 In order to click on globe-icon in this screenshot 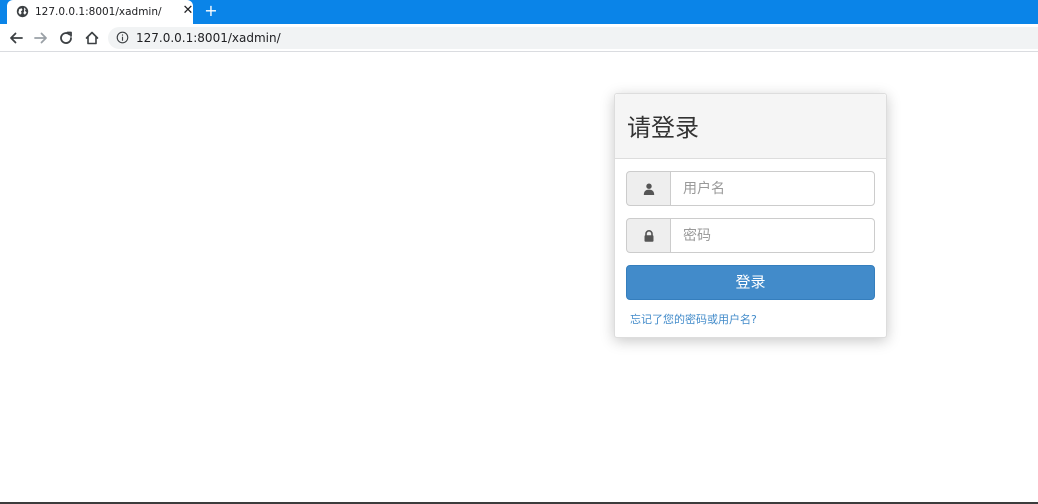, I will do `click(22, 11)`.